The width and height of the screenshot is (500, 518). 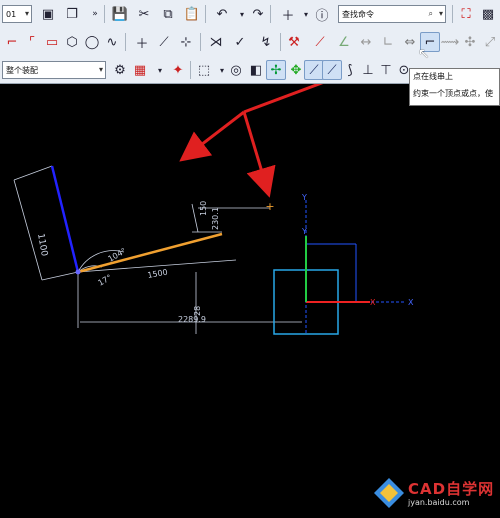 What do you see at coordinates (411, 302) in the screenshot?
I see `x-axis-label-outer: X` at bounding box center [411, 302].